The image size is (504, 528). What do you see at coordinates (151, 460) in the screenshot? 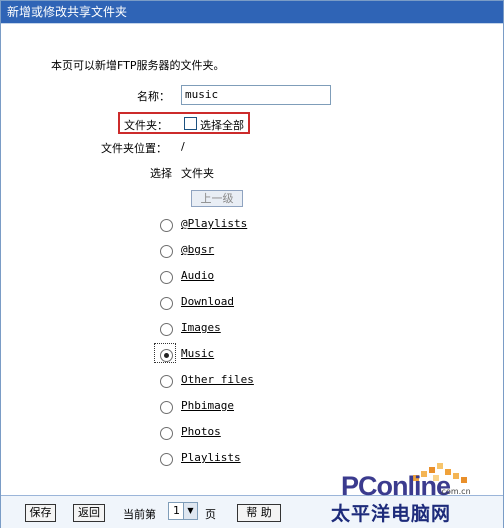
I see `folder-row: Playlists` at bounding box center [151, 460].